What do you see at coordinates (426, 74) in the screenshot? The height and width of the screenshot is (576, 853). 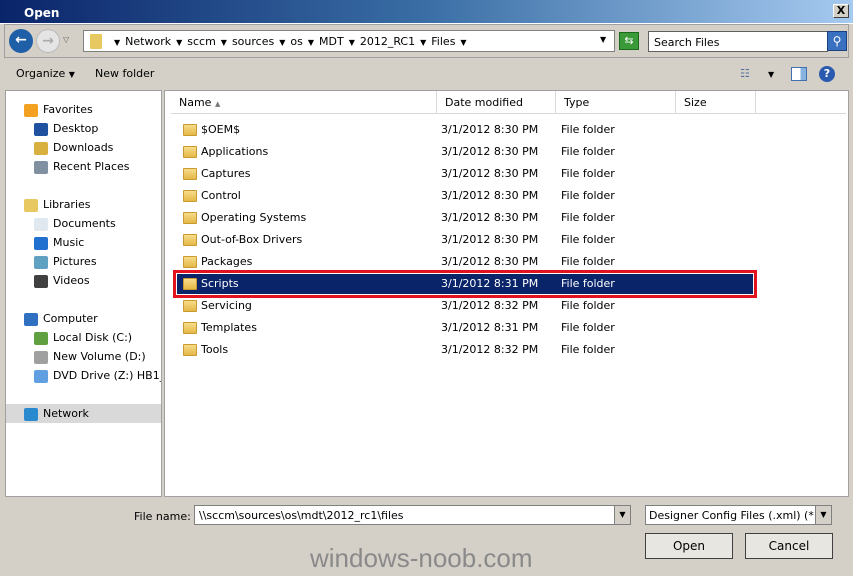 I see `toolbar: Organize ▼ New folder ☷ ▼ ?` at bounding box center [426, 74].